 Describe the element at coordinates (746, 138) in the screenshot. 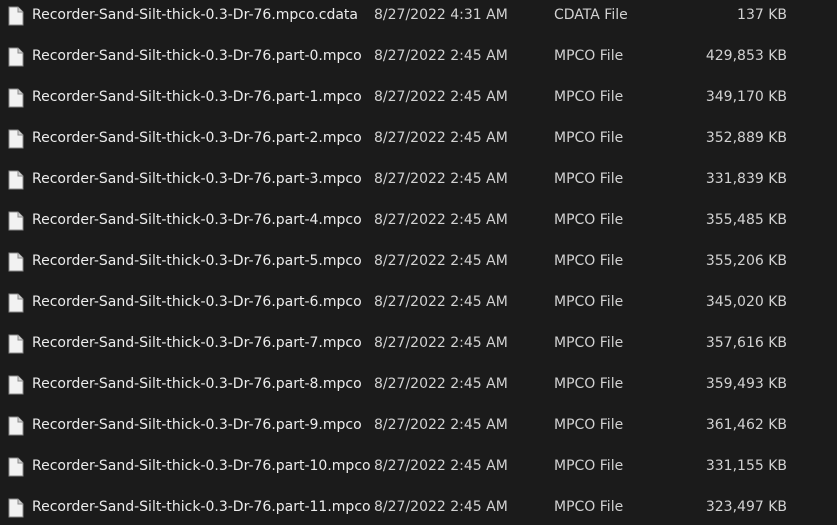

I see `file-size: 352,889 KB` at that location.